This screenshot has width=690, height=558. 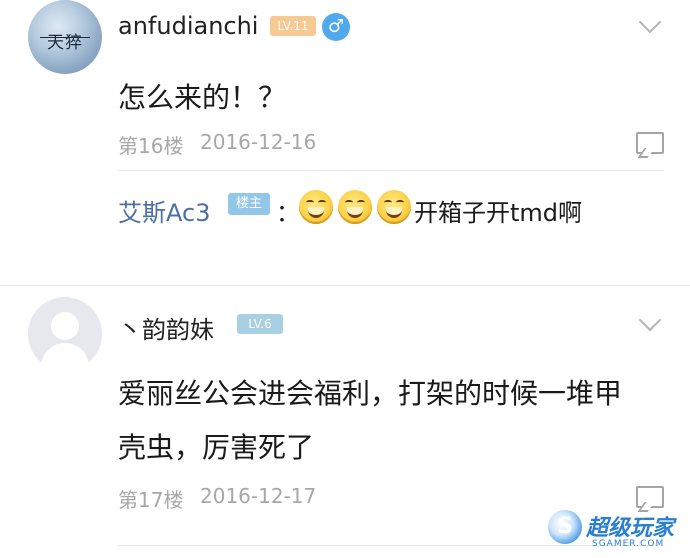 I want to click on comment-content-line: 壳虫，厉害死了, so click(x=216, y=447).